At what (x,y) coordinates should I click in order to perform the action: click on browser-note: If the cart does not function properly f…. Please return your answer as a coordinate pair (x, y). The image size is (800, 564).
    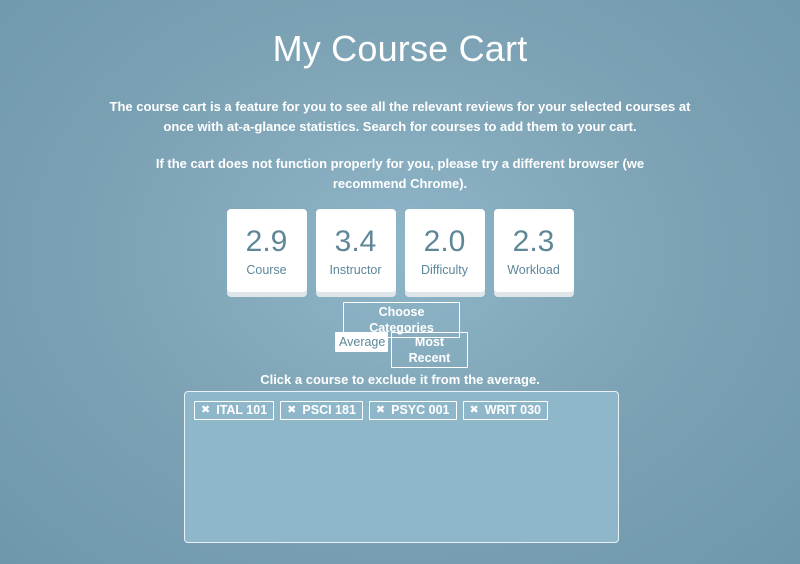
    Looking at the image, I should click on (400, 173).